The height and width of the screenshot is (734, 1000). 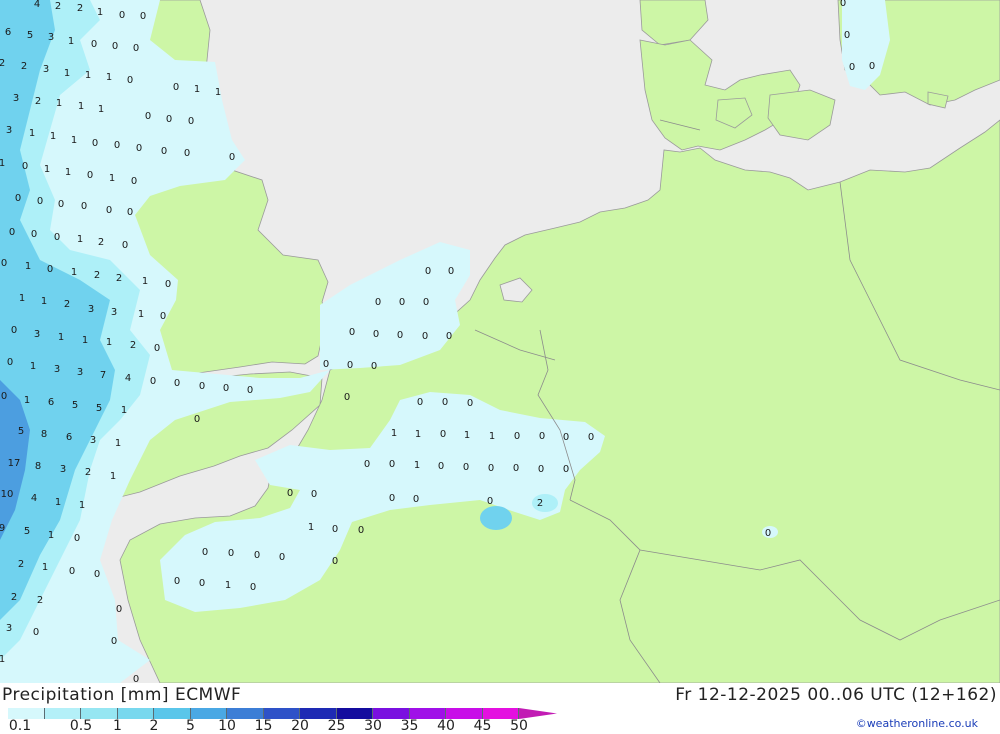 I want to click on precip-value: 9, so click(x=2, y=528).